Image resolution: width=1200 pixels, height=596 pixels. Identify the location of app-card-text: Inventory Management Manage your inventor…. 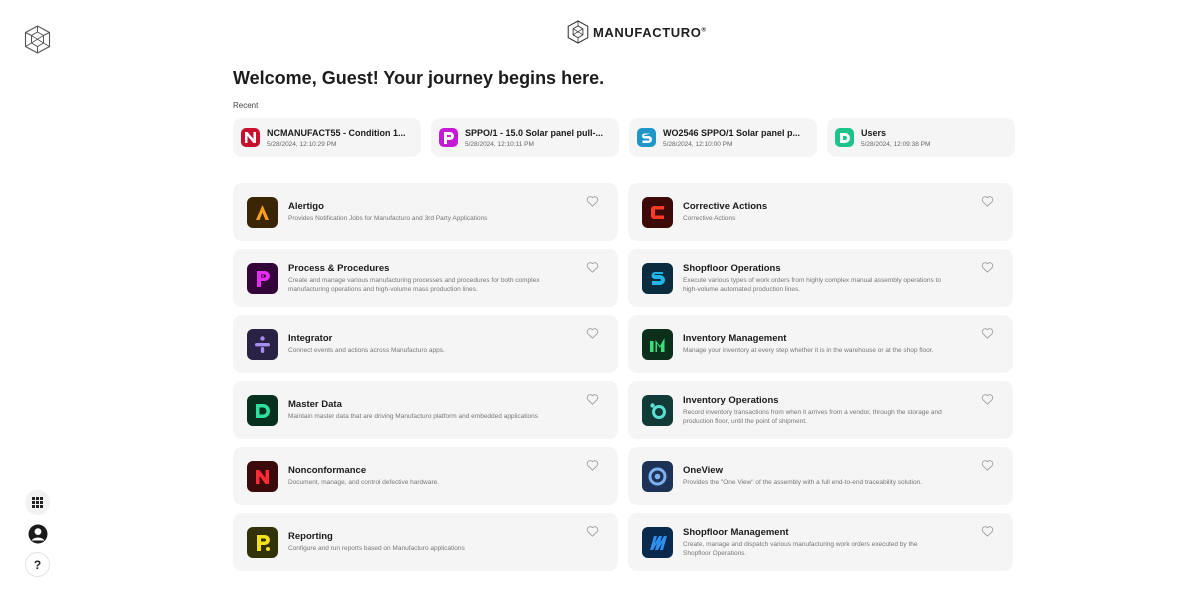
(808, 344).